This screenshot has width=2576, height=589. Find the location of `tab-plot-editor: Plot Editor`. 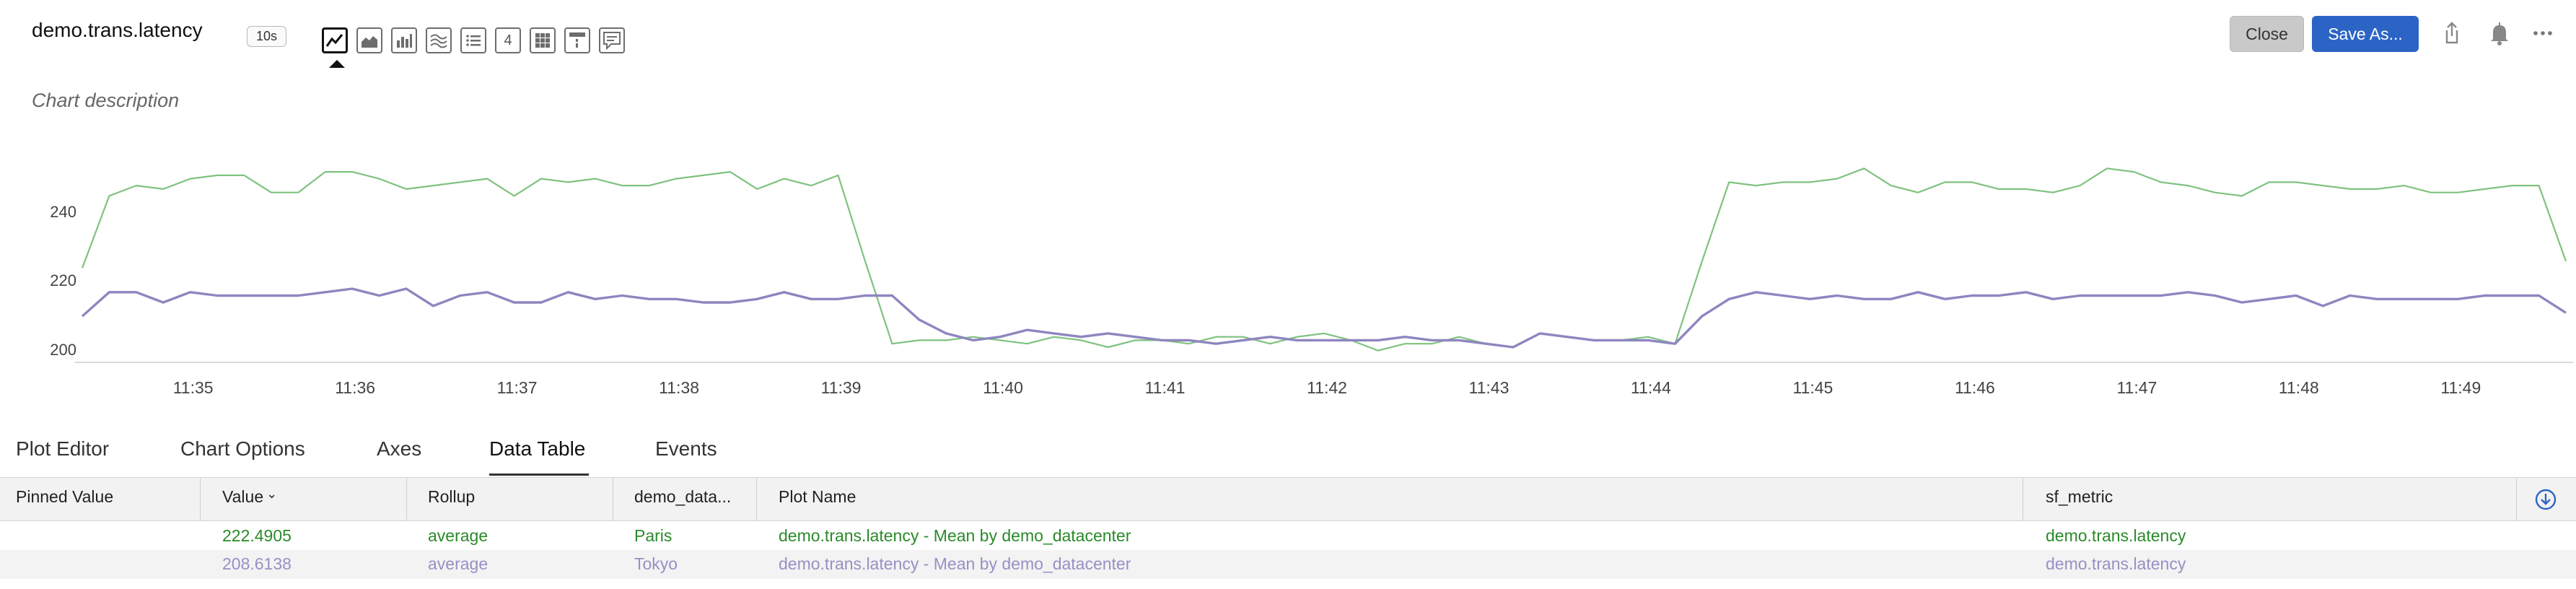

tab-plot-editor: Plot Editor is located at coordinates (62, 449).